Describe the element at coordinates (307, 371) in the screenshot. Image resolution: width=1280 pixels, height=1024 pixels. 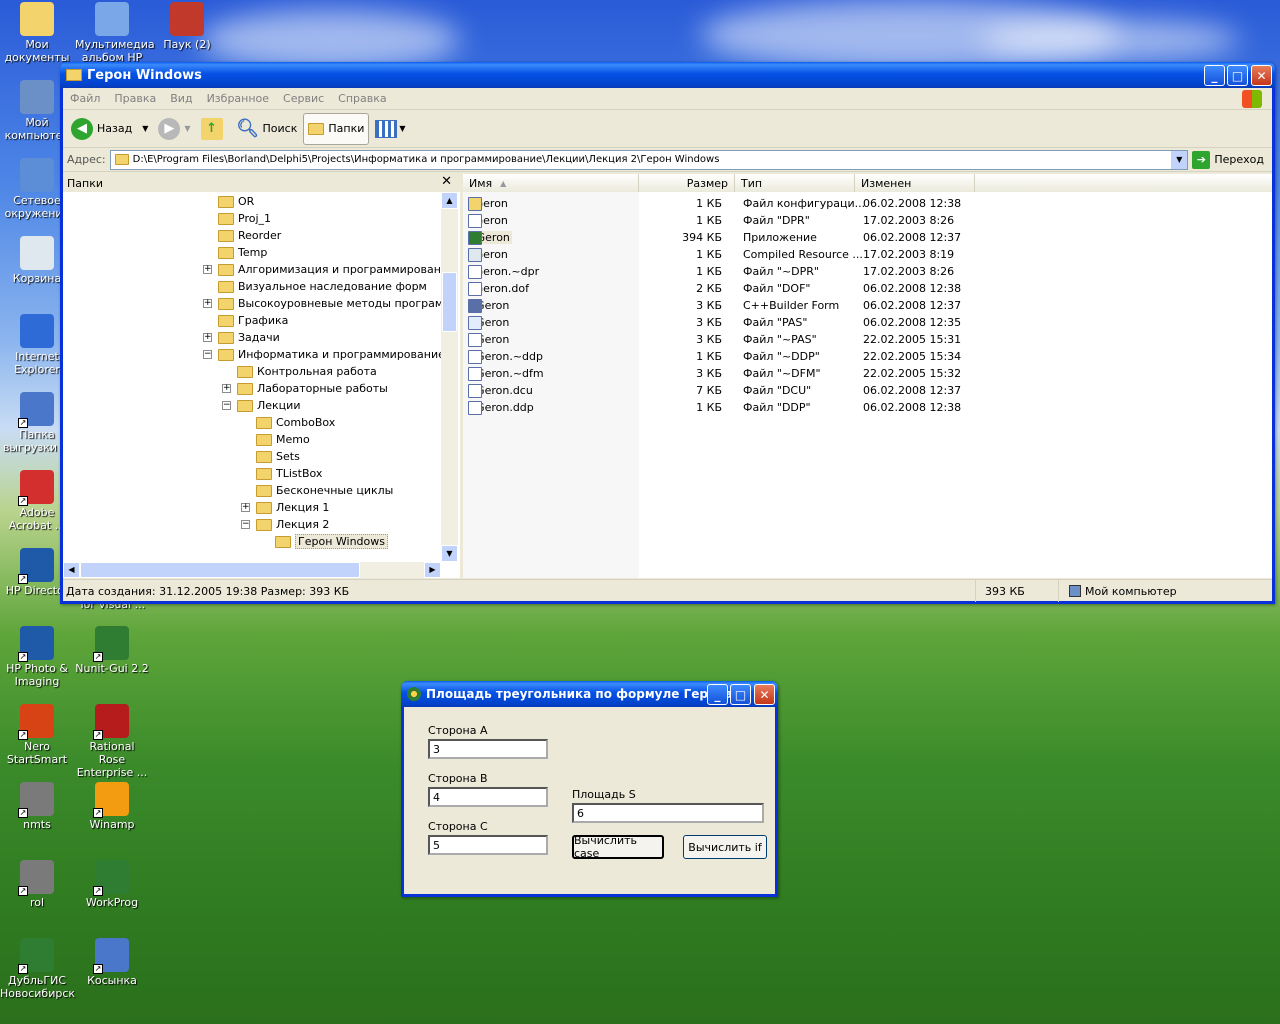
I see `tree-item: Контрольная работа` at that location.